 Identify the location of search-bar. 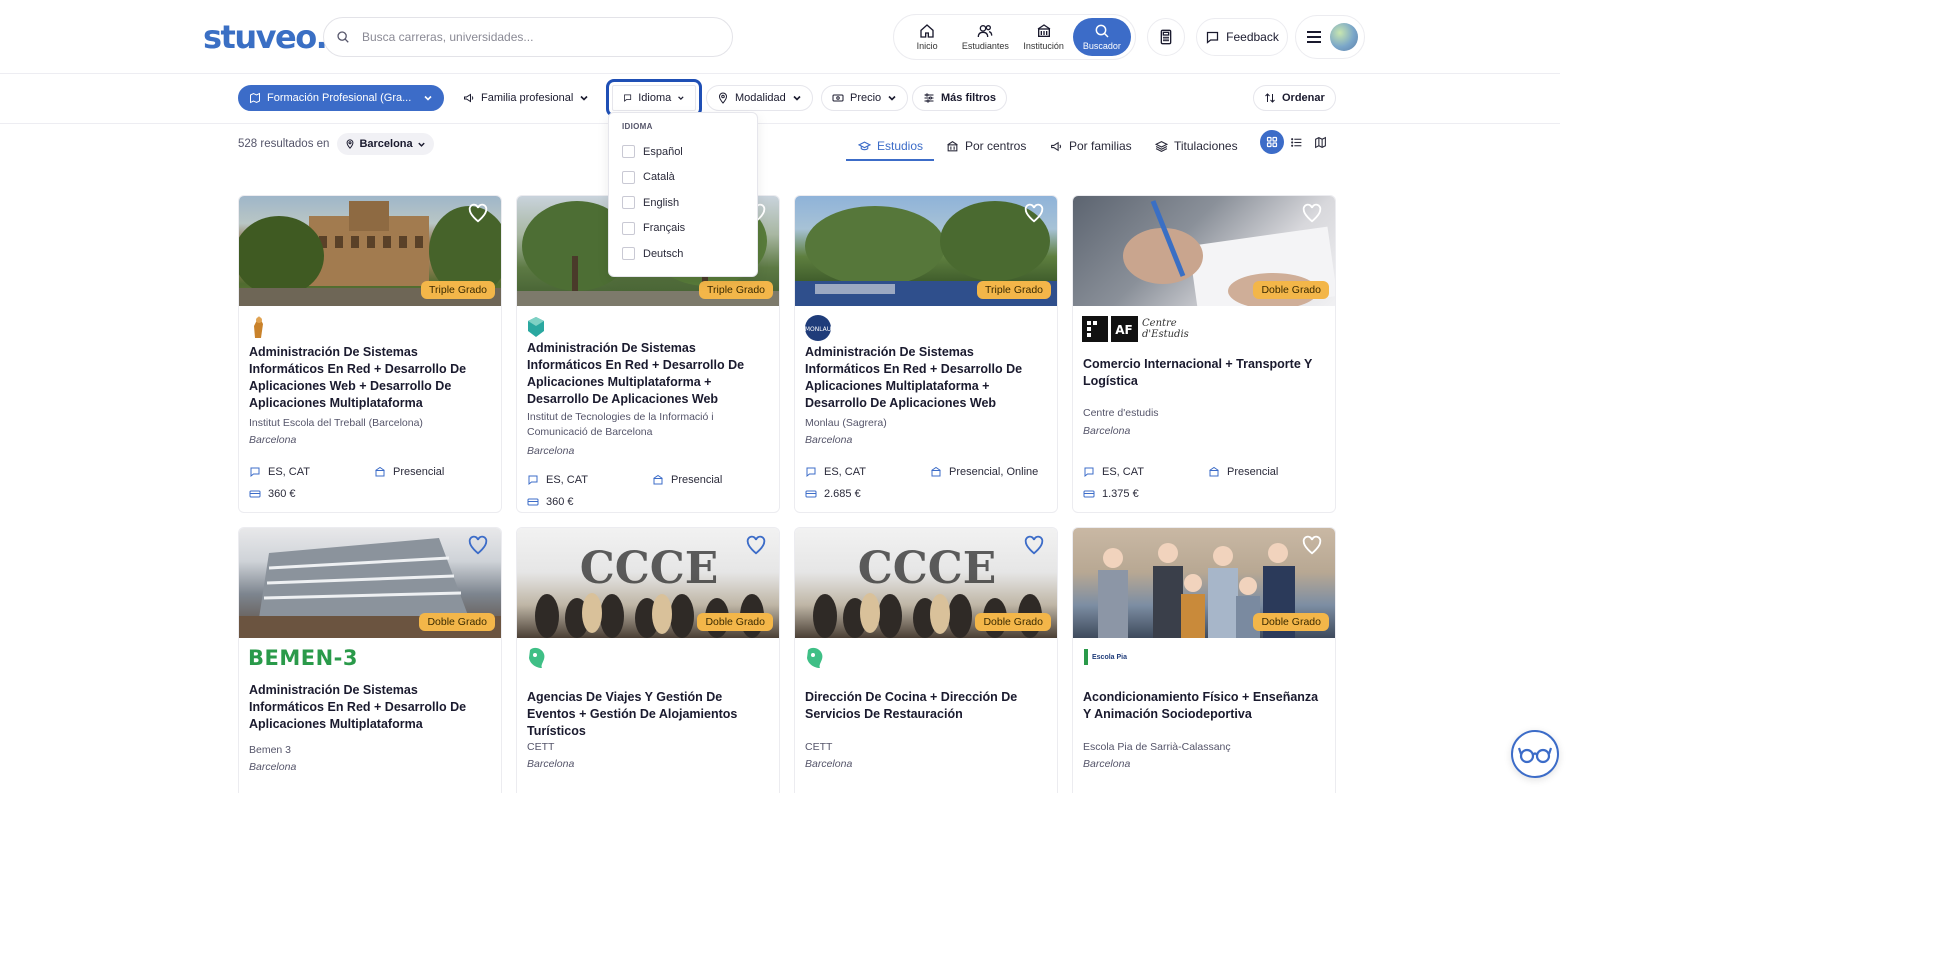
(528, 37).